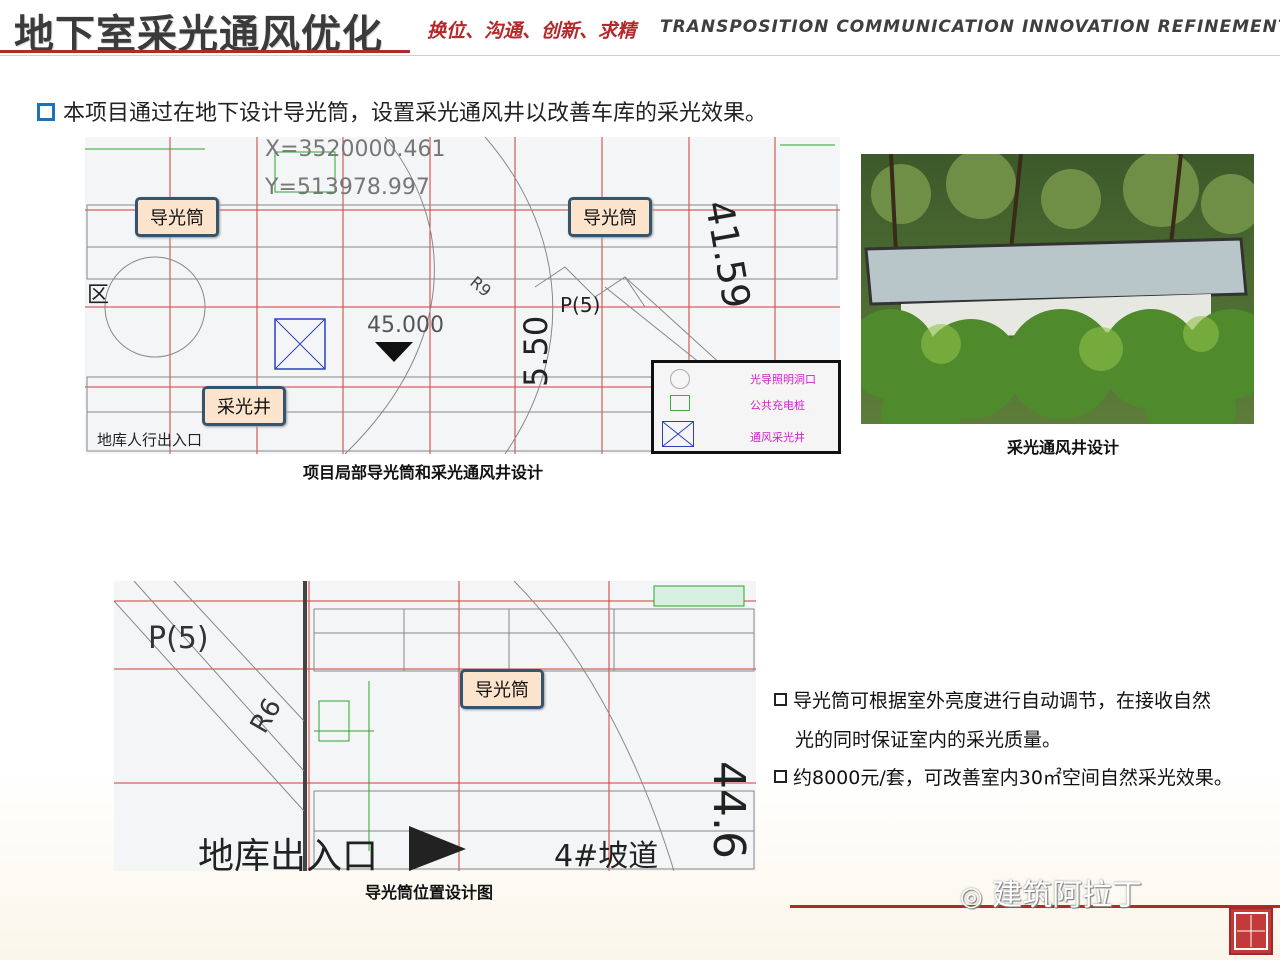  I want to click on dim-label-3: 5.50, so click(536, 351).